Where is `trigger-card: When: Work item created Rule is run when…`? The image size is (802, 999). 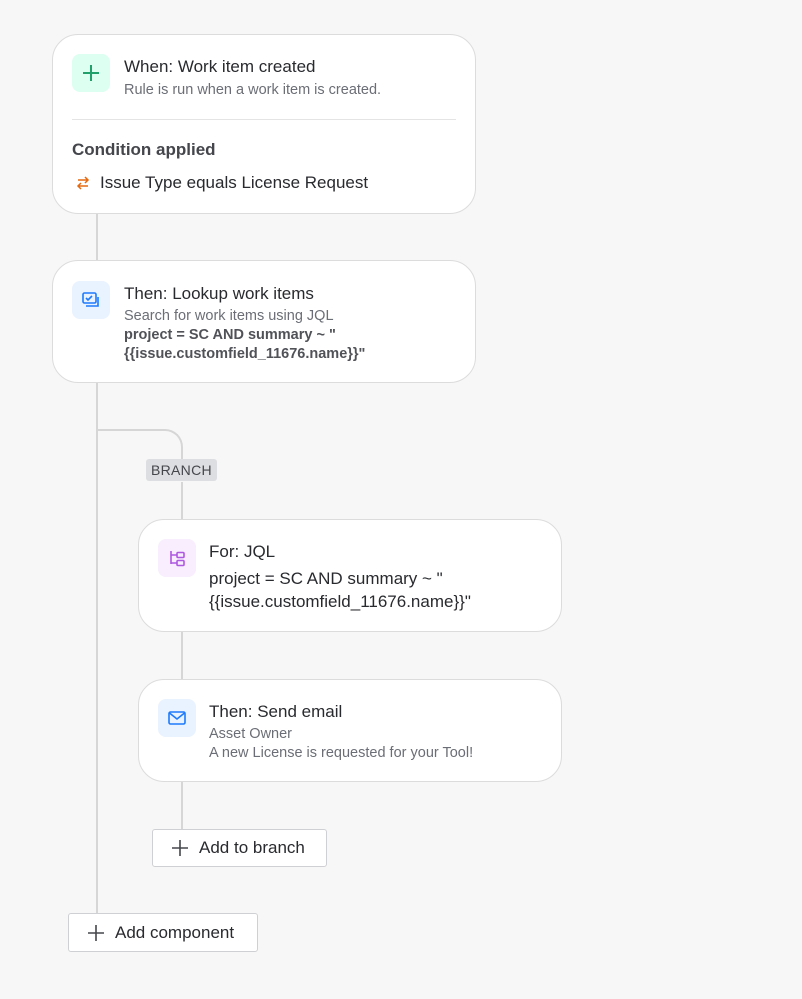
trigger-card: When: Work item created Rule is run when… is located at coordinates (264, 124).